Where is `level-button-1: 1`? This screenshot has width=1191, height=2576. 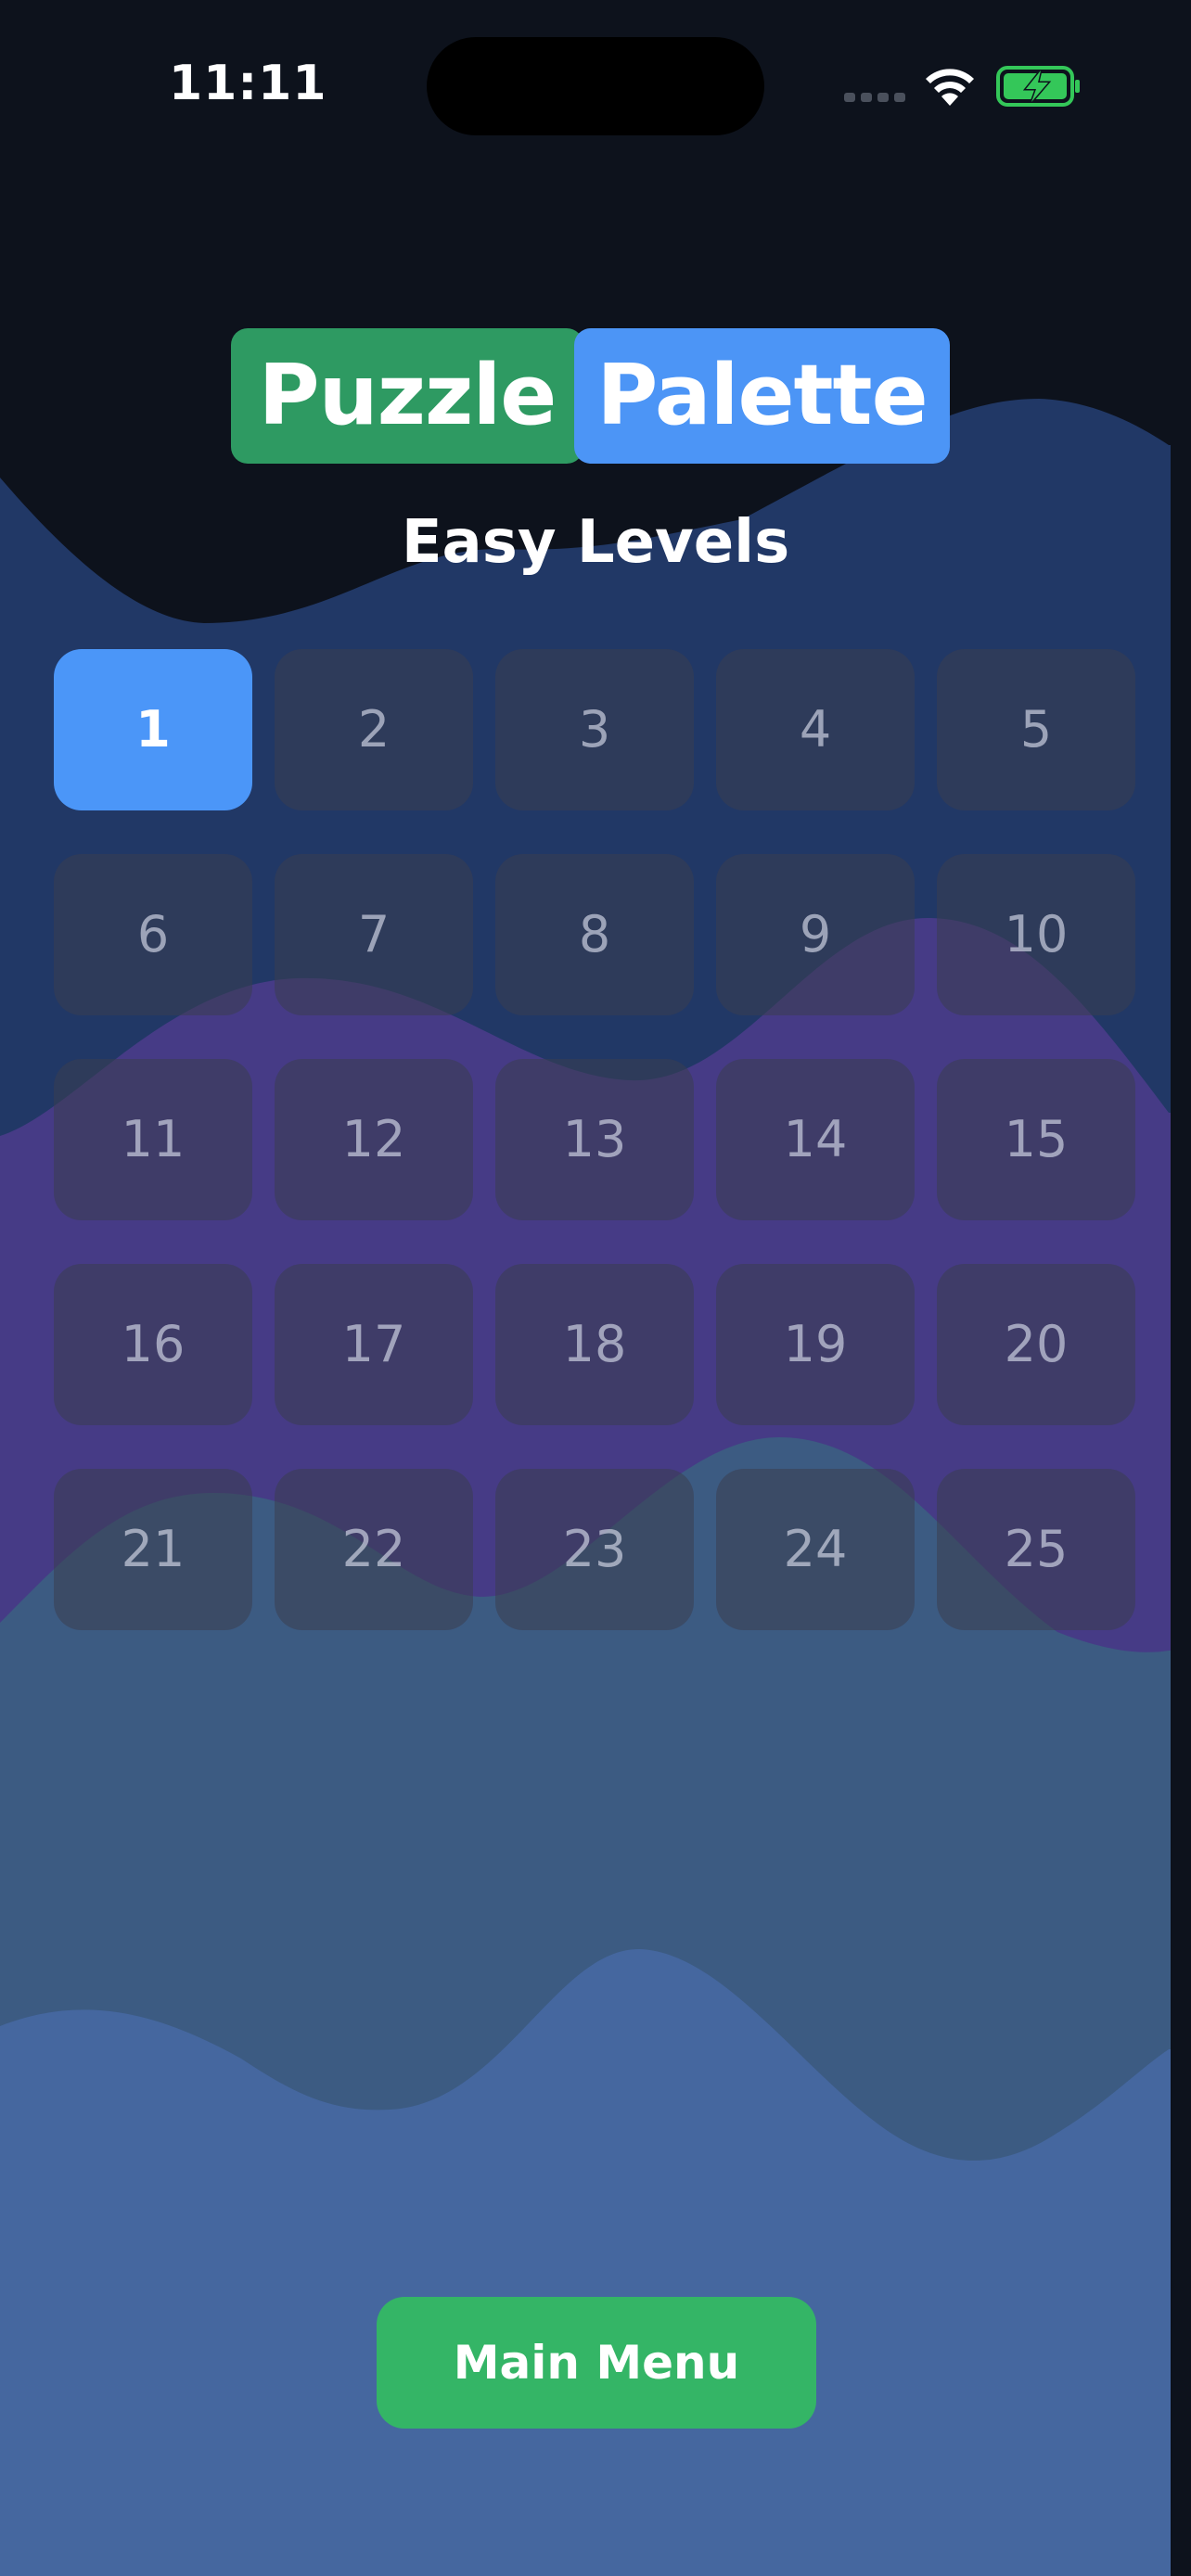
level-button-1: 1 is located at coordinates (153, 729).